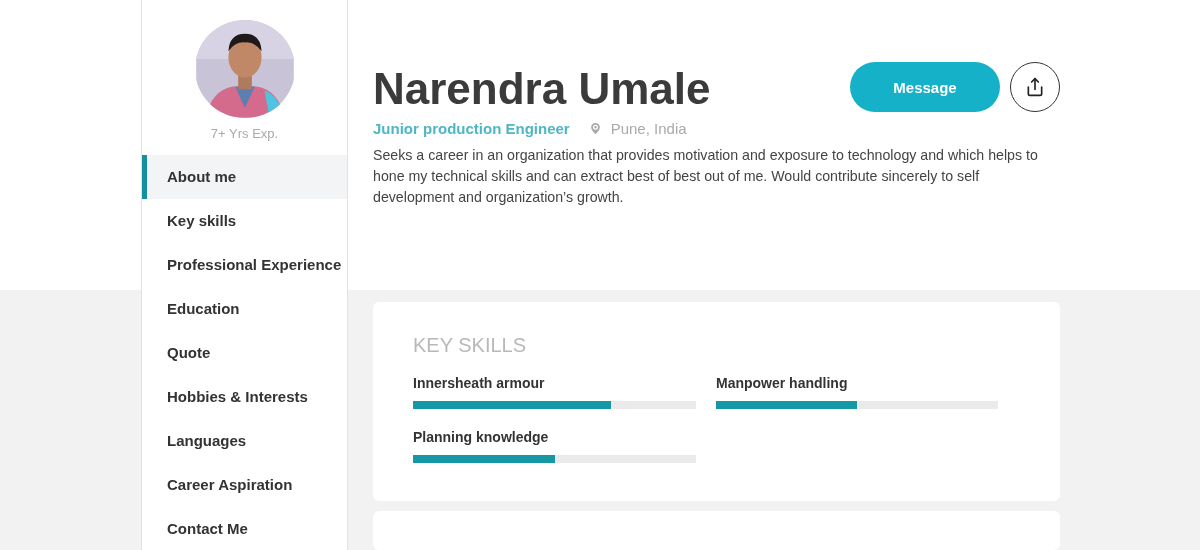 The height and width of the screenshot is (550, 1200). What do you see at coordinates (481, 436) in the screenshot?
I see `skill-name: Planning knowledge` at bounding box center [481, 436].